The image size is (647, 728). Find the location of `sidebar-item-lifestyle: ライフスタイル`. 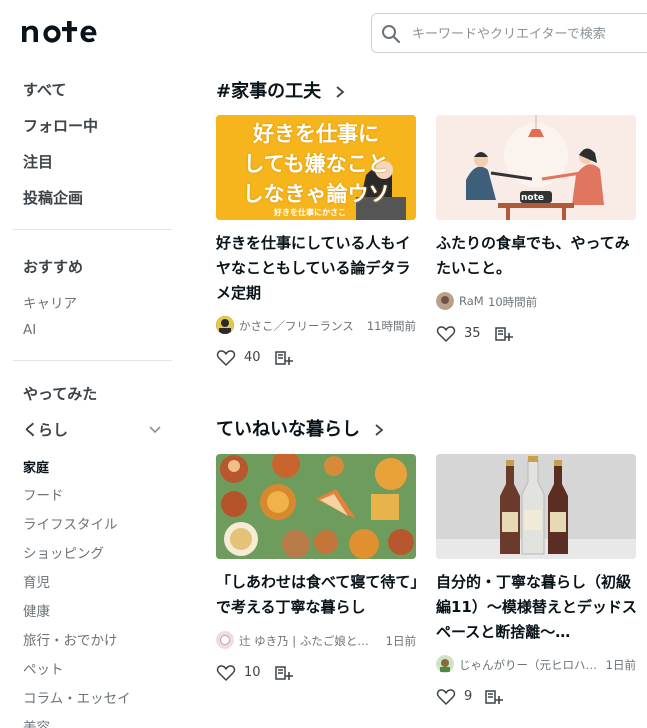

sidebar-item-lifestyle: ライフスタイル is located at coordinates (70, 523).